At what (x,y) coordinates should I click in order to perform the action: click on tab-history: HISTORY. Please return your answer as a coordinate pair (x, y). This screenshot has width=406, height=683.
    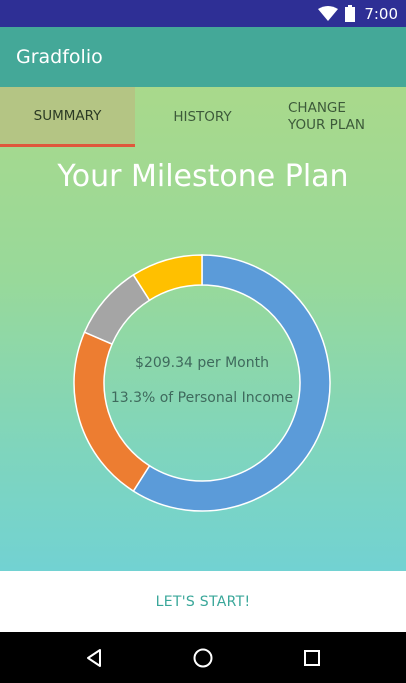
    Looking at the image, I should click on (202, 117).